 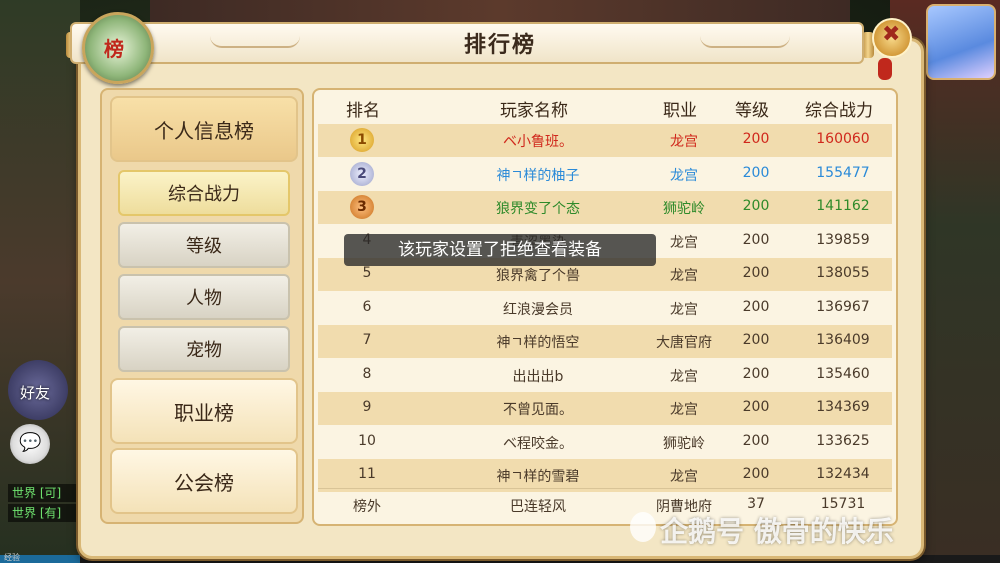 I want to click on player-name-cell: ベ程咬金。, so click(x=538, y=443).